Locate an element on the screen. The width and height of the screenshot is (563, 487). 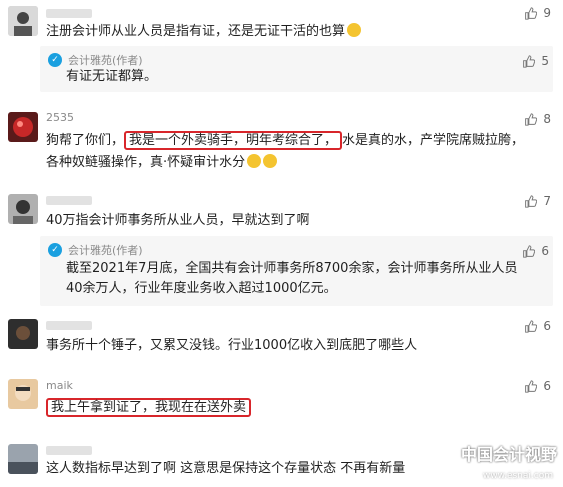
comment-5: maik 我上午拿到证了，我现在在送外卖 6 is located at coordinates (281, 405).